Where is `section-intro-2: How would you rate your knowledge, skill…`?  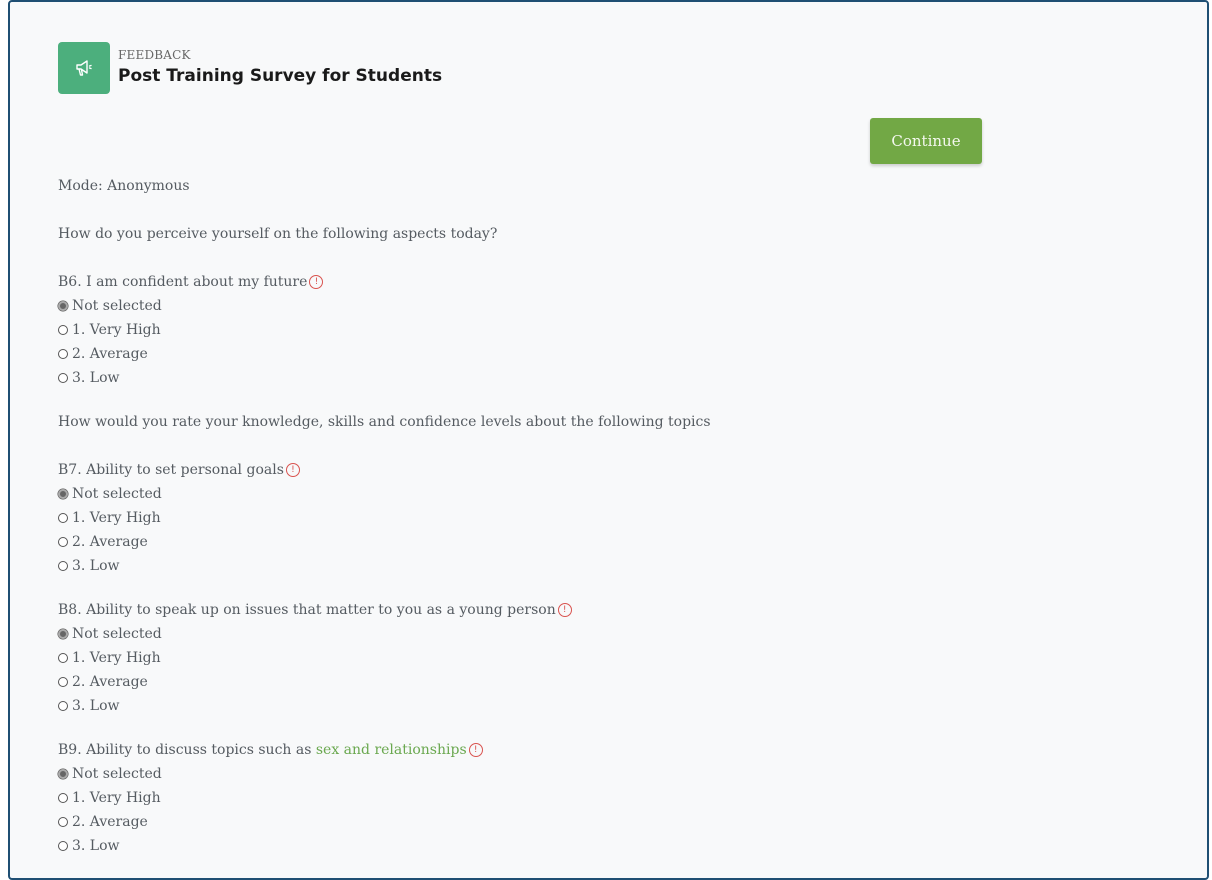
section-intro-2: How would you rate your knowledge, skill… is located at coordinates (384, 422).